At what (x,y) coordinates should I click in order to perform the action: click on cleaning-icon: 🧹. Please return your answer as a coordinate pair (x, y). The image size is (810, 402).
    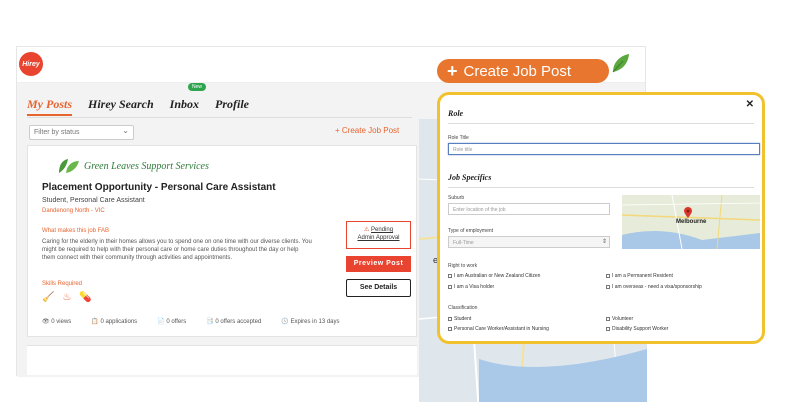
    Looking at the image, I should click on (48, 297).